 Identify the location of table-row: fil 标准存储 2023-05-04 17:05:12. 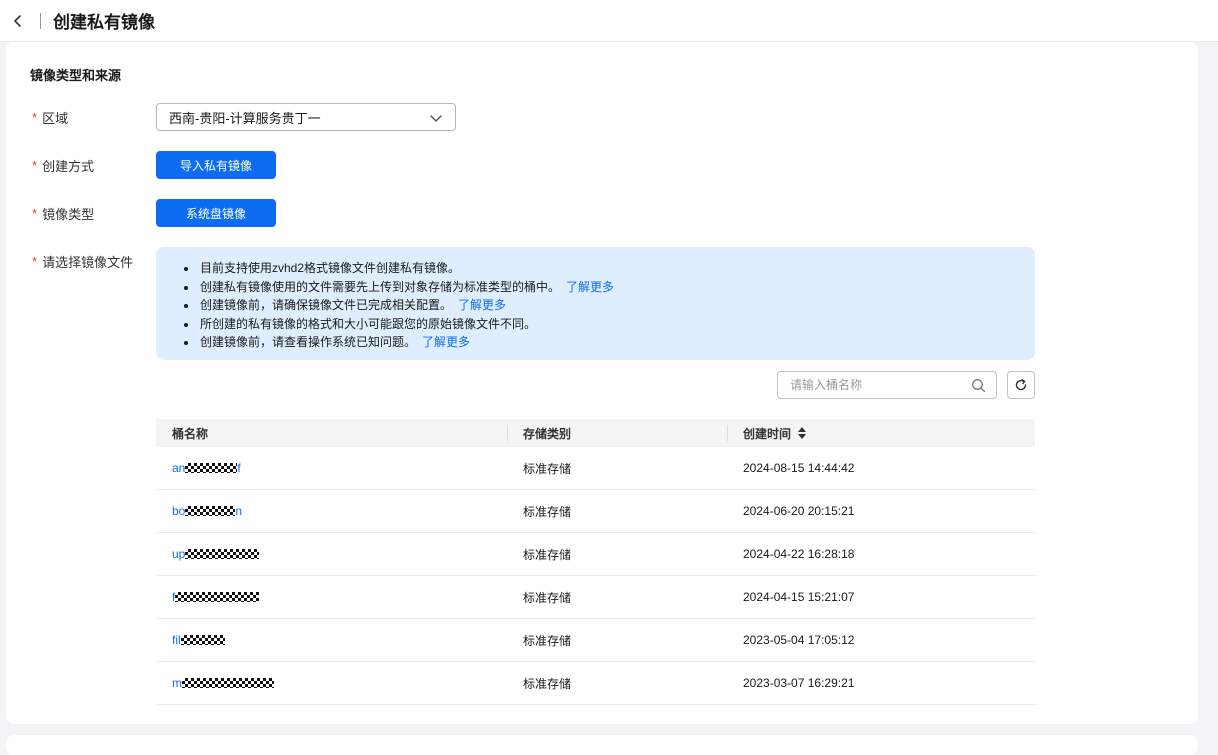
(595, 640).